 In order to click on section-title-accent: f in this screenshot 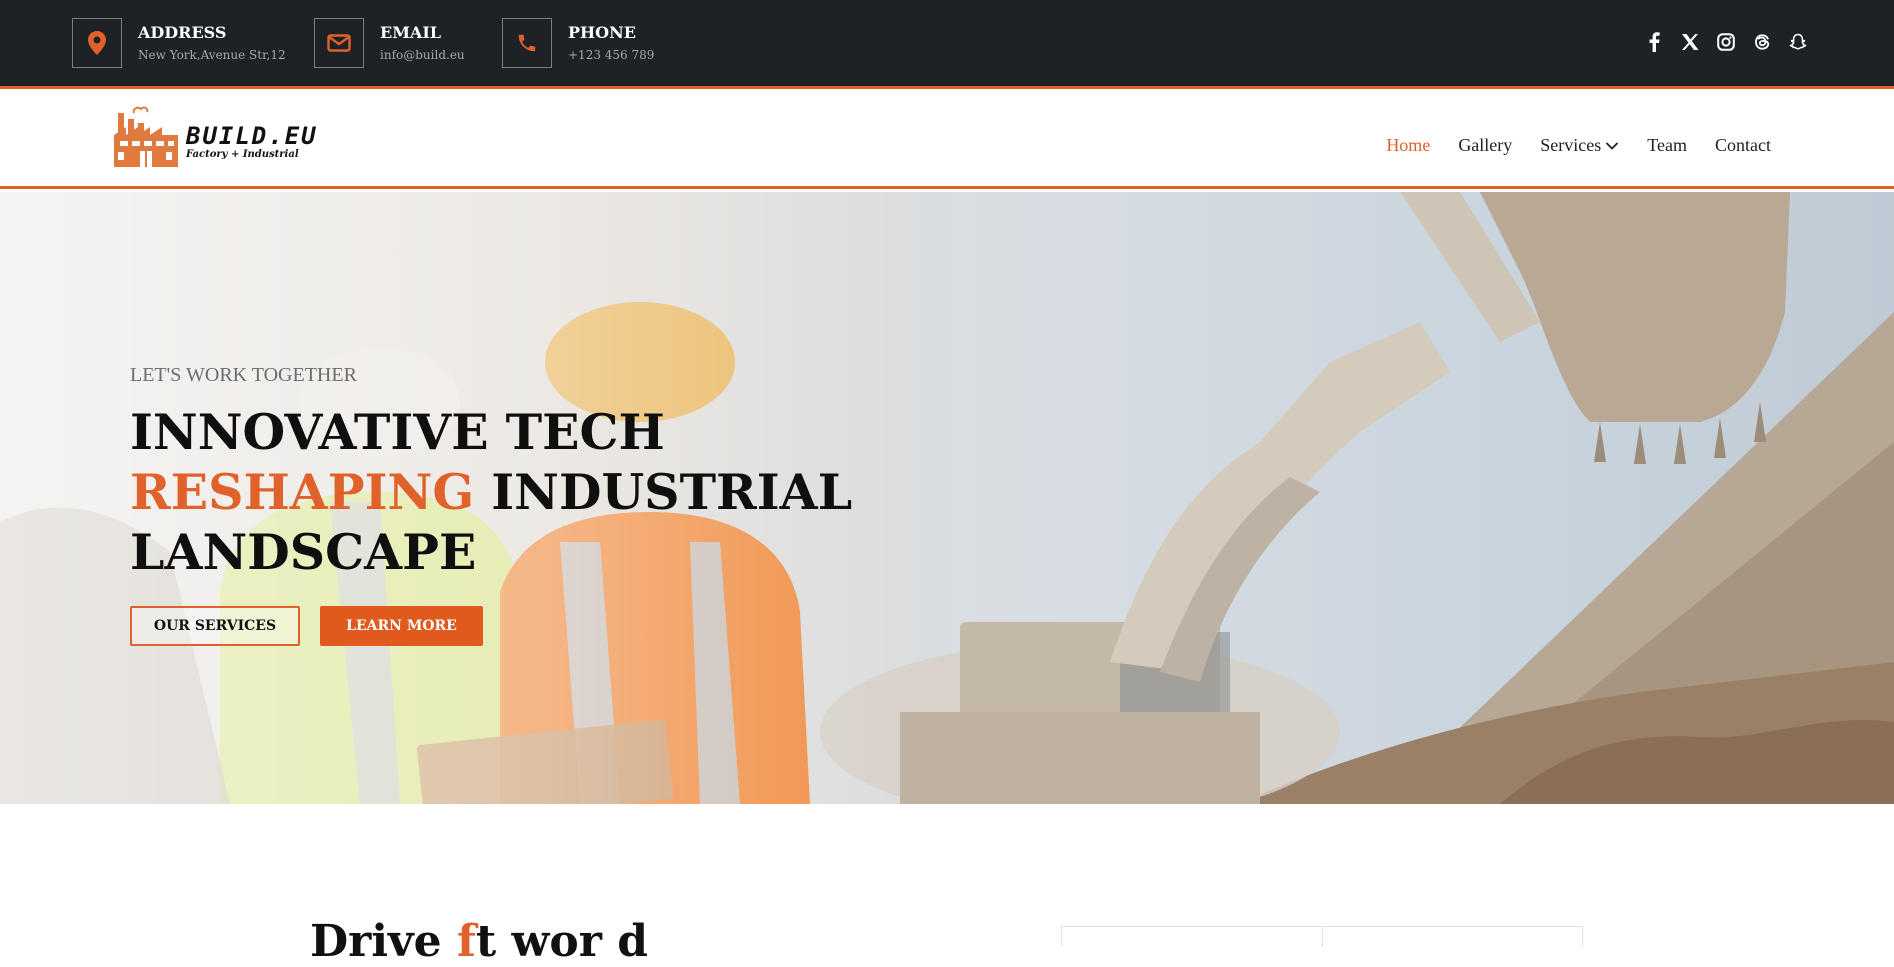, I will do `click(466, 941)`.